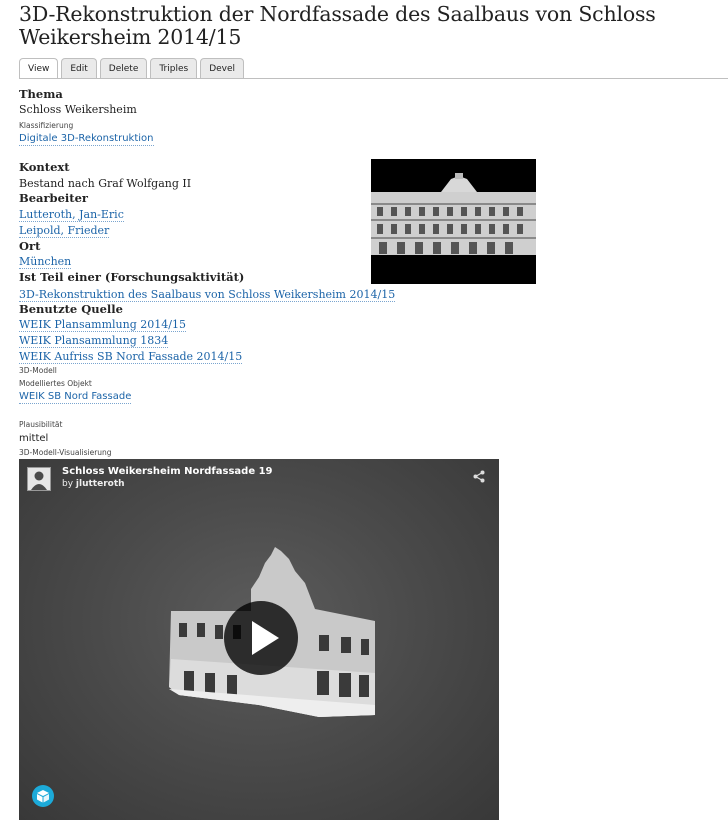 This screenshot has height=824, width=728. What do you see at coordinates (373, 78) in the screenshot?
I see `tab-divider` at bounding box center [373, 78].